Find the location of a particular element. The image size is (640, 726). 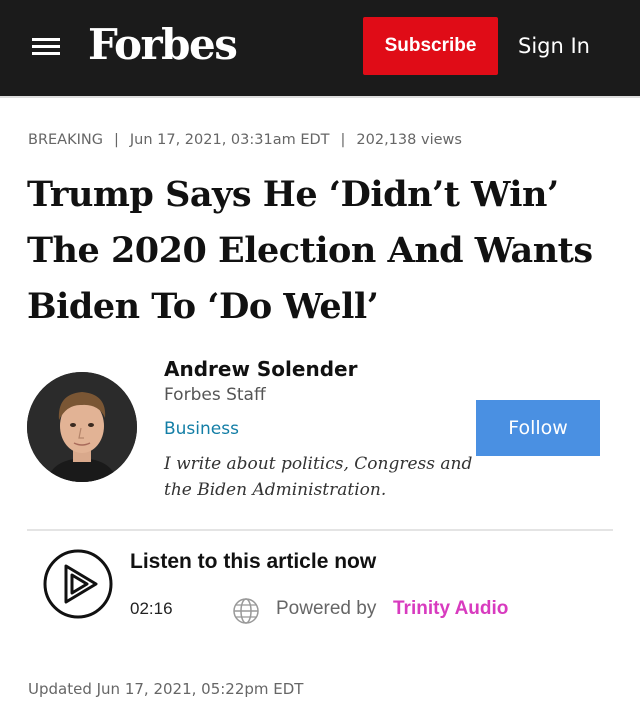

header-divider is located at coordinates (320, 97).